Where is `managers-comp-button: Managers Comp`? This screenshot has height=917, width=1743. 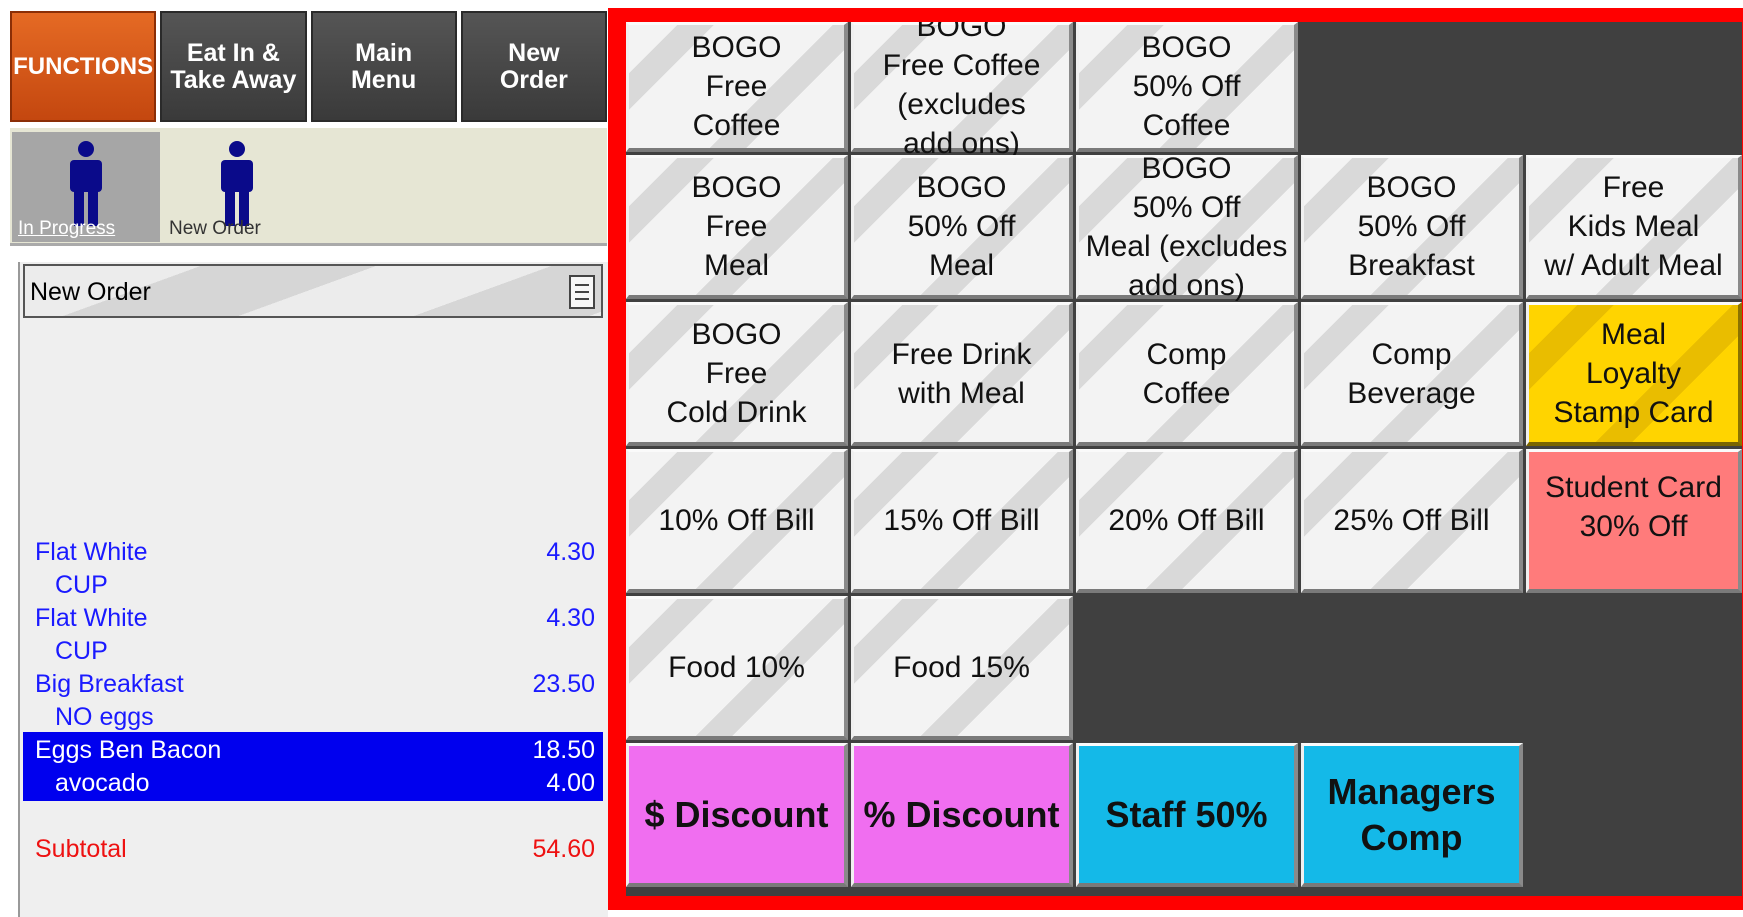 managers-comp-button: Managers Comp is located at coordinates (1412, 815).